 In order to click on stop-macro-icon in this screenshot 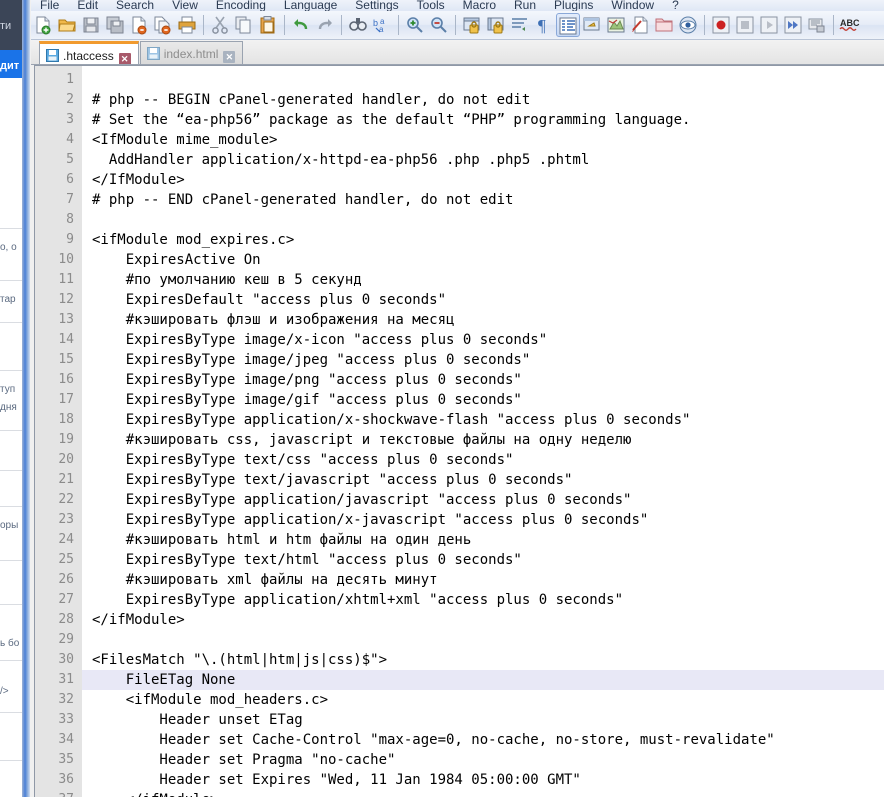, I will do `click(745, 25)`.